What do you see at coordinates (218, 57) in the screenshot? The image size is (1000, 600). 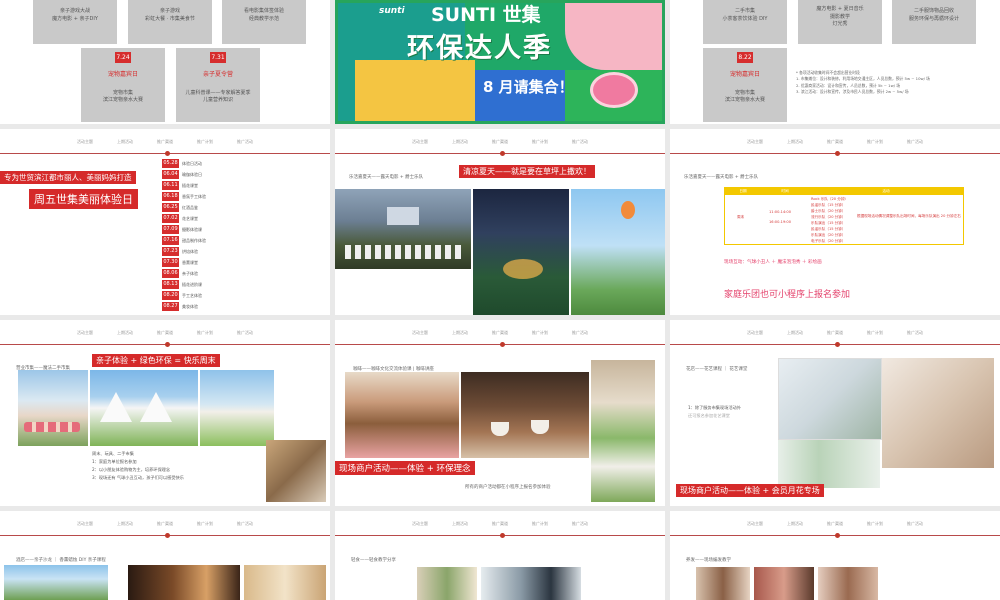 I see `date-tag: 7.31` at bounding box center [218, 57].